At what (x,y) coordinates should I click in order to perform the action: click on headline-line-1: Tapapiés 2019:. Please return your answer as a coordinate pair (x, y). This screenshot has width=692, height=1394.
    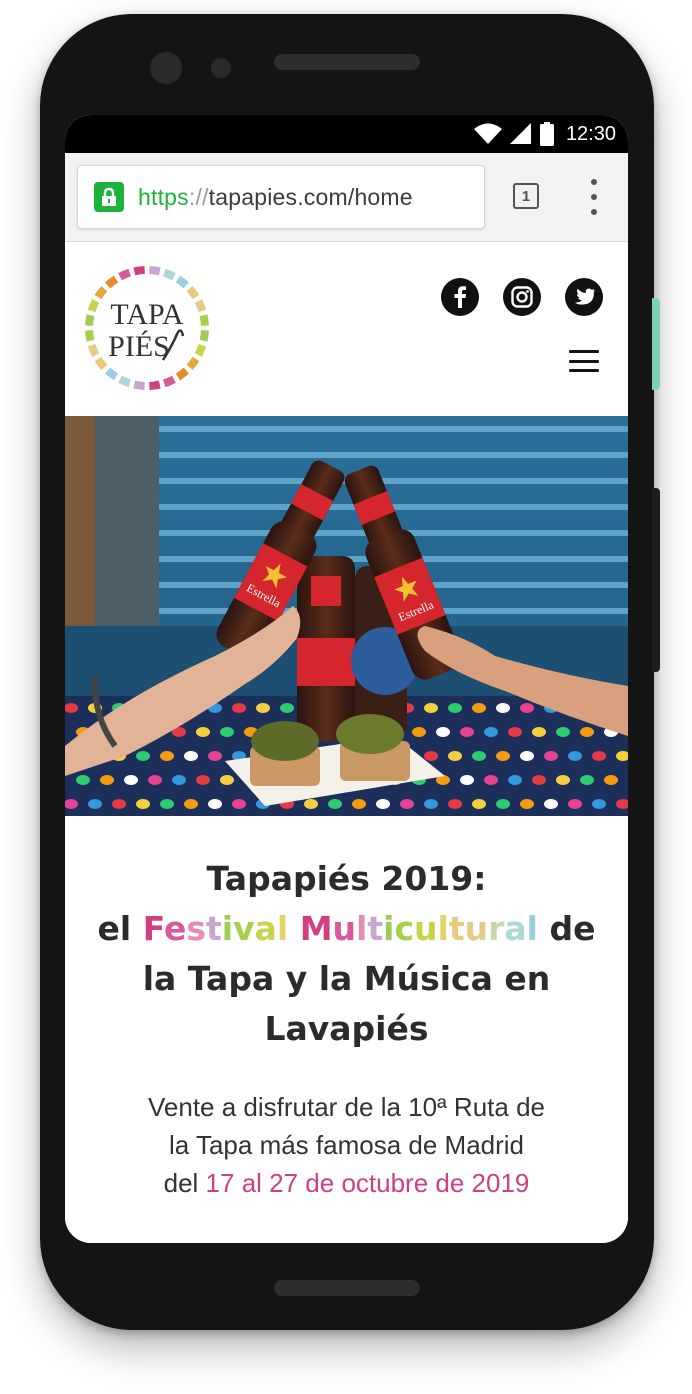
    Looking at the image, I should click on (346, 878).